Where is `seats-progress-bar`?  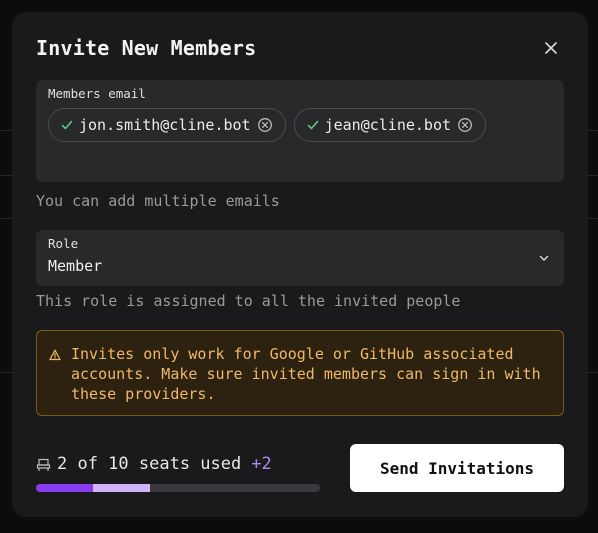 seats-progress-bar is located at coordinates (178, 488).